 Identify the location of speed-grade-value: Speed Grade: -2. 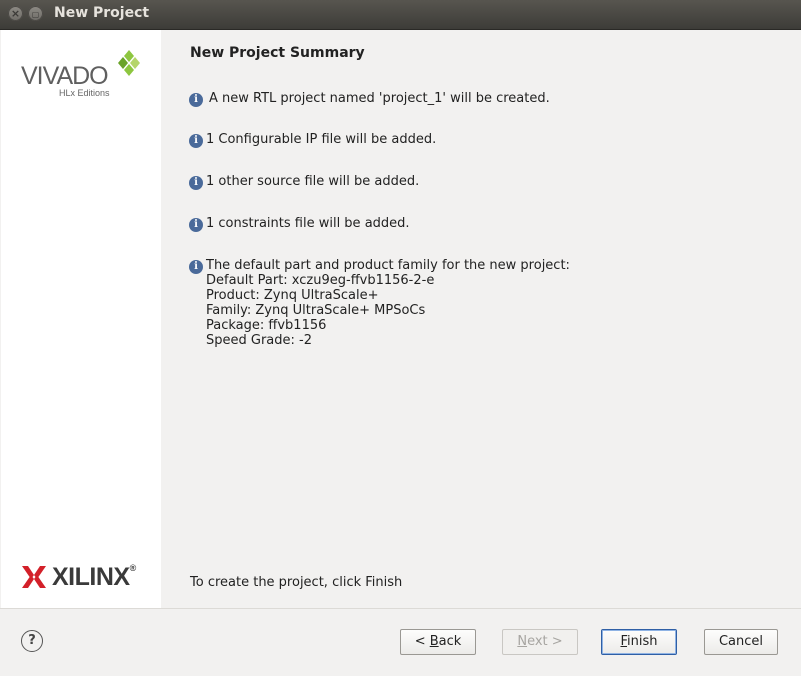
(259, 340).